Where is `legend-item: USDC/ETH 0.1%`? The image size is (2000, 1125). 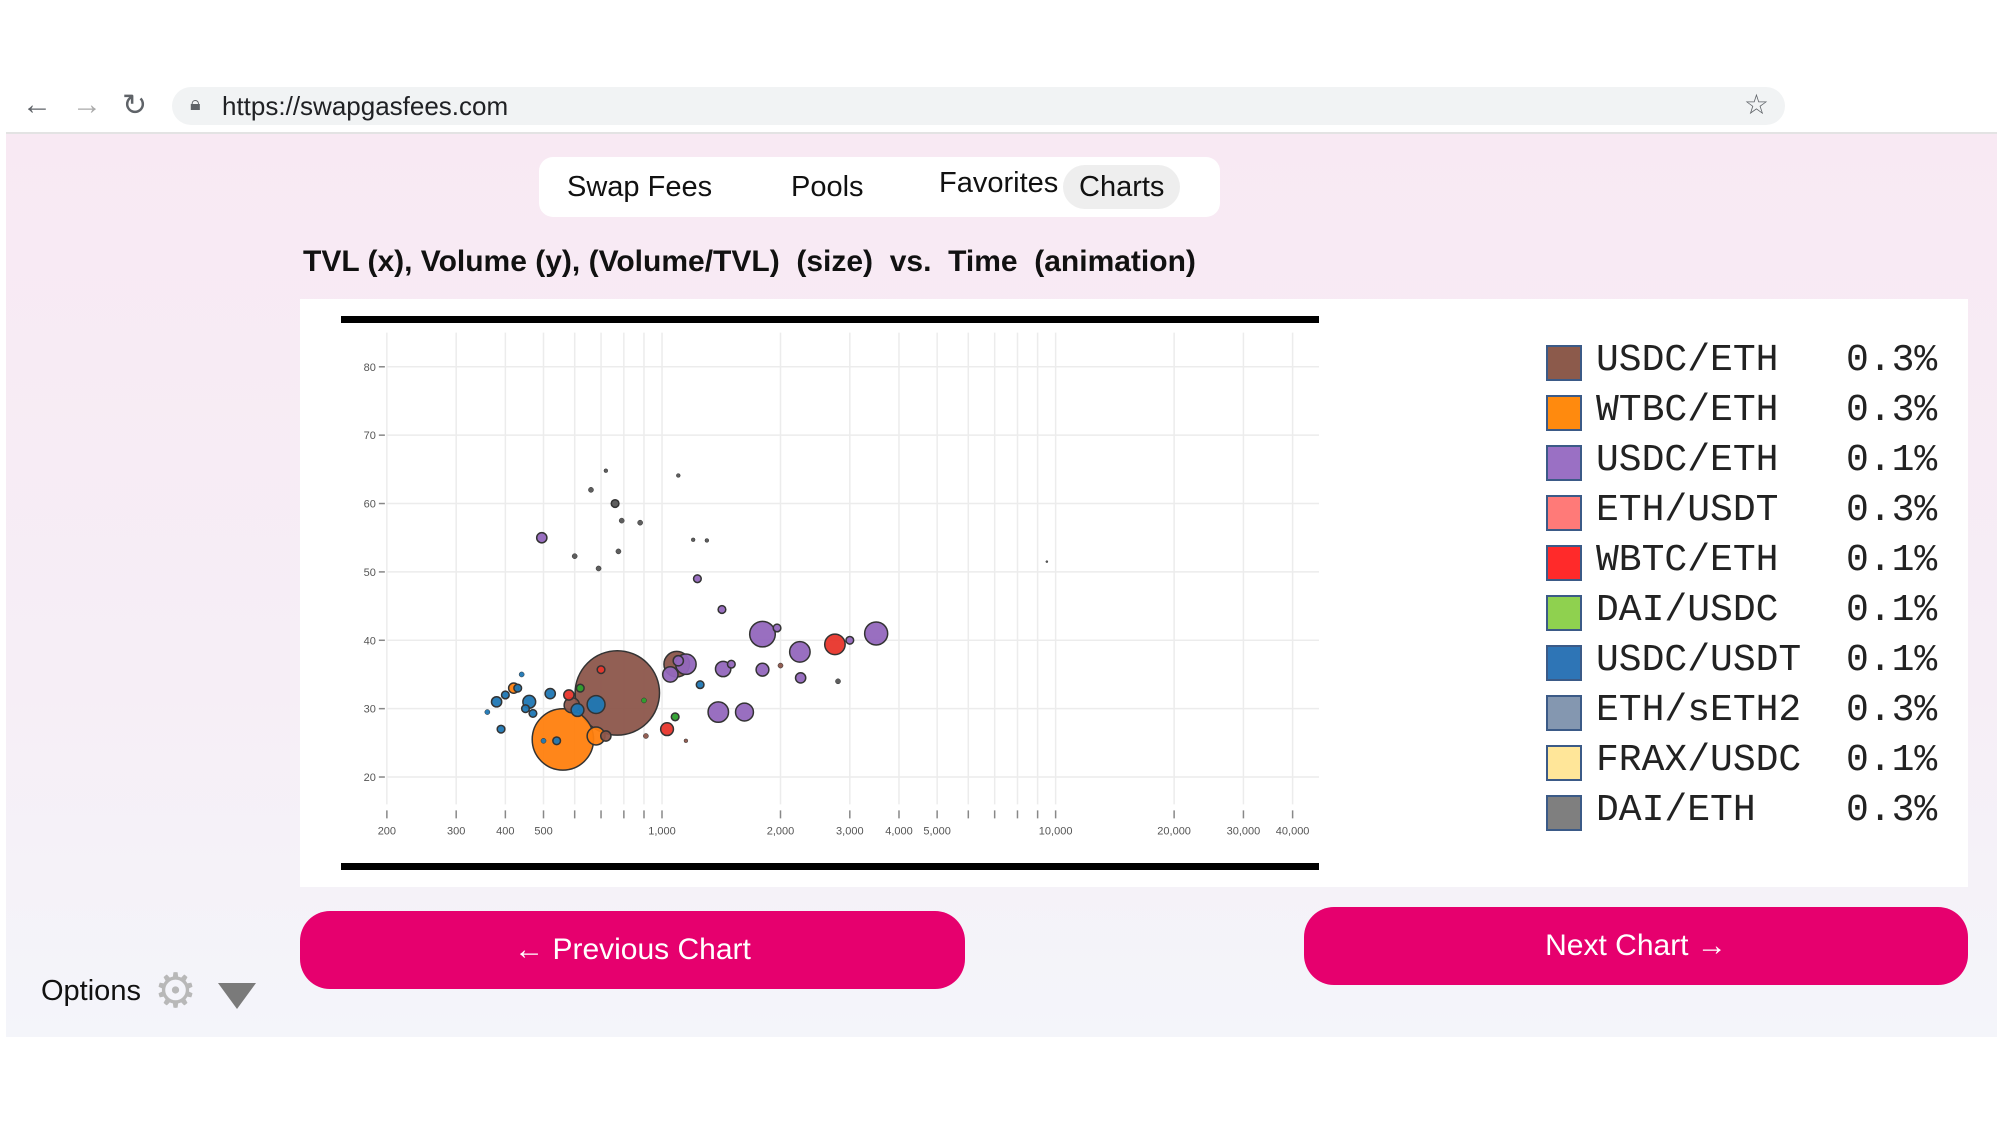 legend-item: USDC/ETH 0.1% is located at coordinates (1756, 464).